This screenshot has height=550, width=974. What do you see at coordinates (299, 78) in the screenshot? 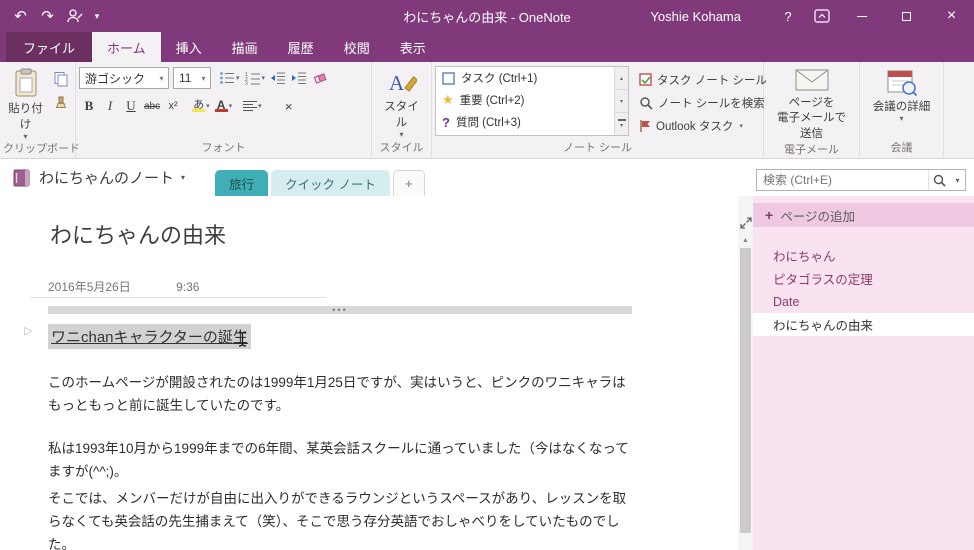
I see `increase-indent-icon` at bounding box center [299, 78].